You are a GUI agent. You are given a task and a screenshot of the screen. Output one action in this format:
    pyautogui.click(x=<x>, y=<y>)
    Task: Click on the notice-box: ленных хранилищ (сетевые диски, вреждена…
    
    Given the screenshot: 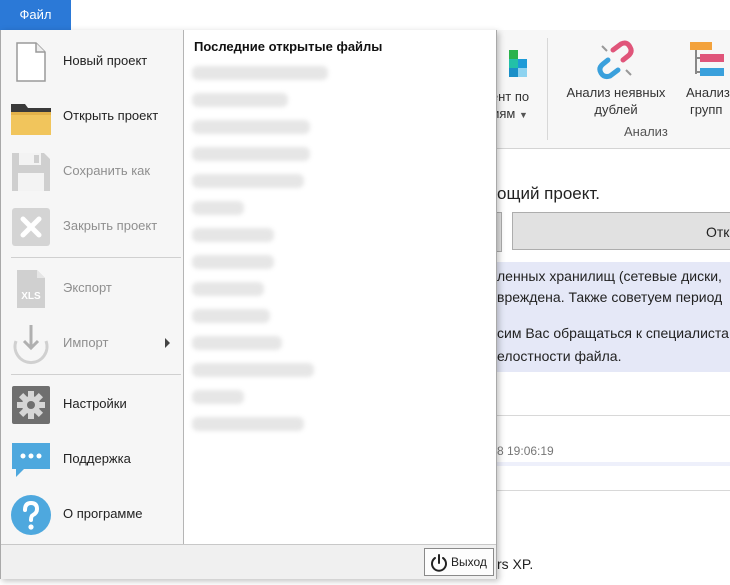 What is the action you would take?
    pyautogui.click(x=607, y=317)
    